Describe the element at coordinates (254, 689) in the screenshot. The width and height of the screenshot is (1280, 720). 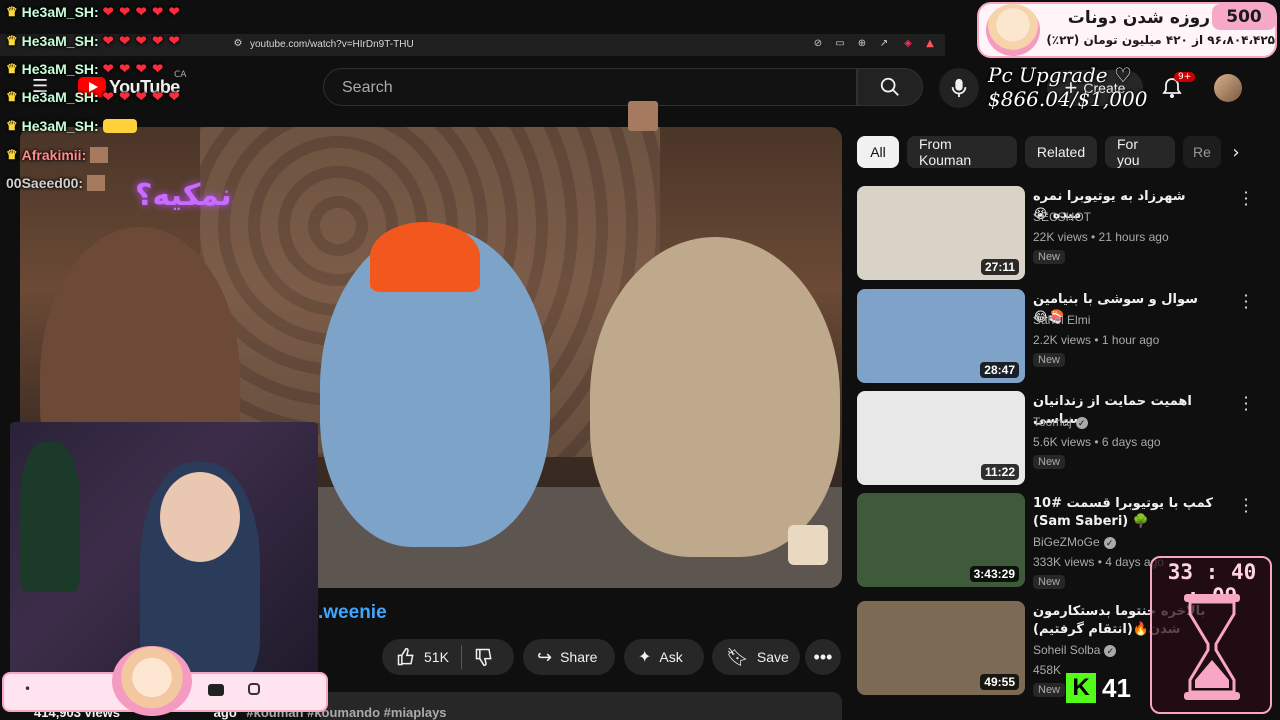
I see `instagram-icon` at that location.